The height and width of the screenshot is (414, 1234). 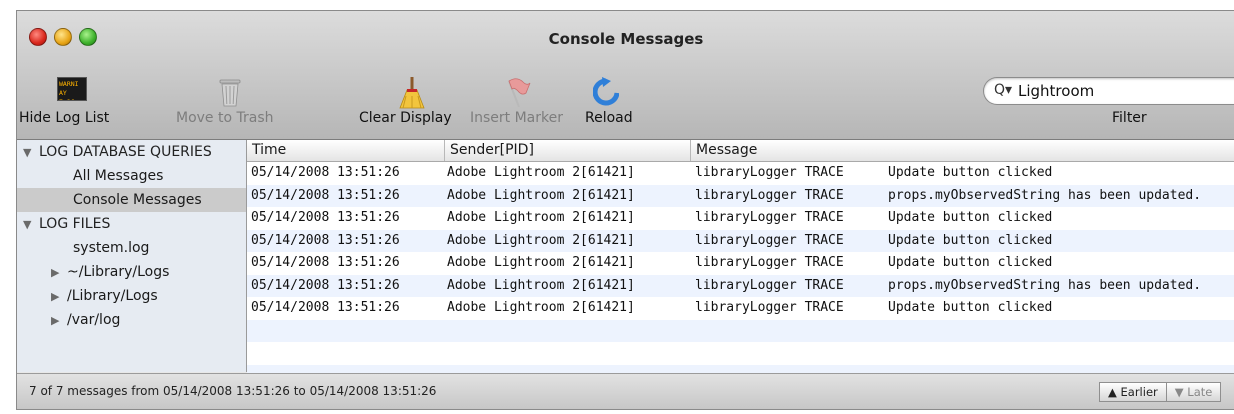 I want to click on sidebar-item-console-messages: Console Messages, so click(x=131, y=200).